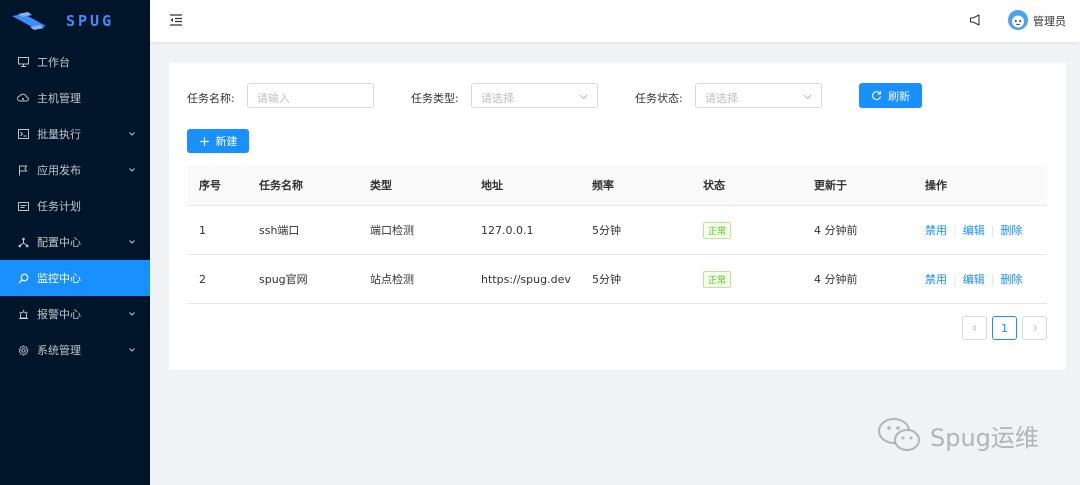  Describe the element at coordinates (53, 62) in the screenshot. I see `sidebar-item-label: 工作台` at that location.